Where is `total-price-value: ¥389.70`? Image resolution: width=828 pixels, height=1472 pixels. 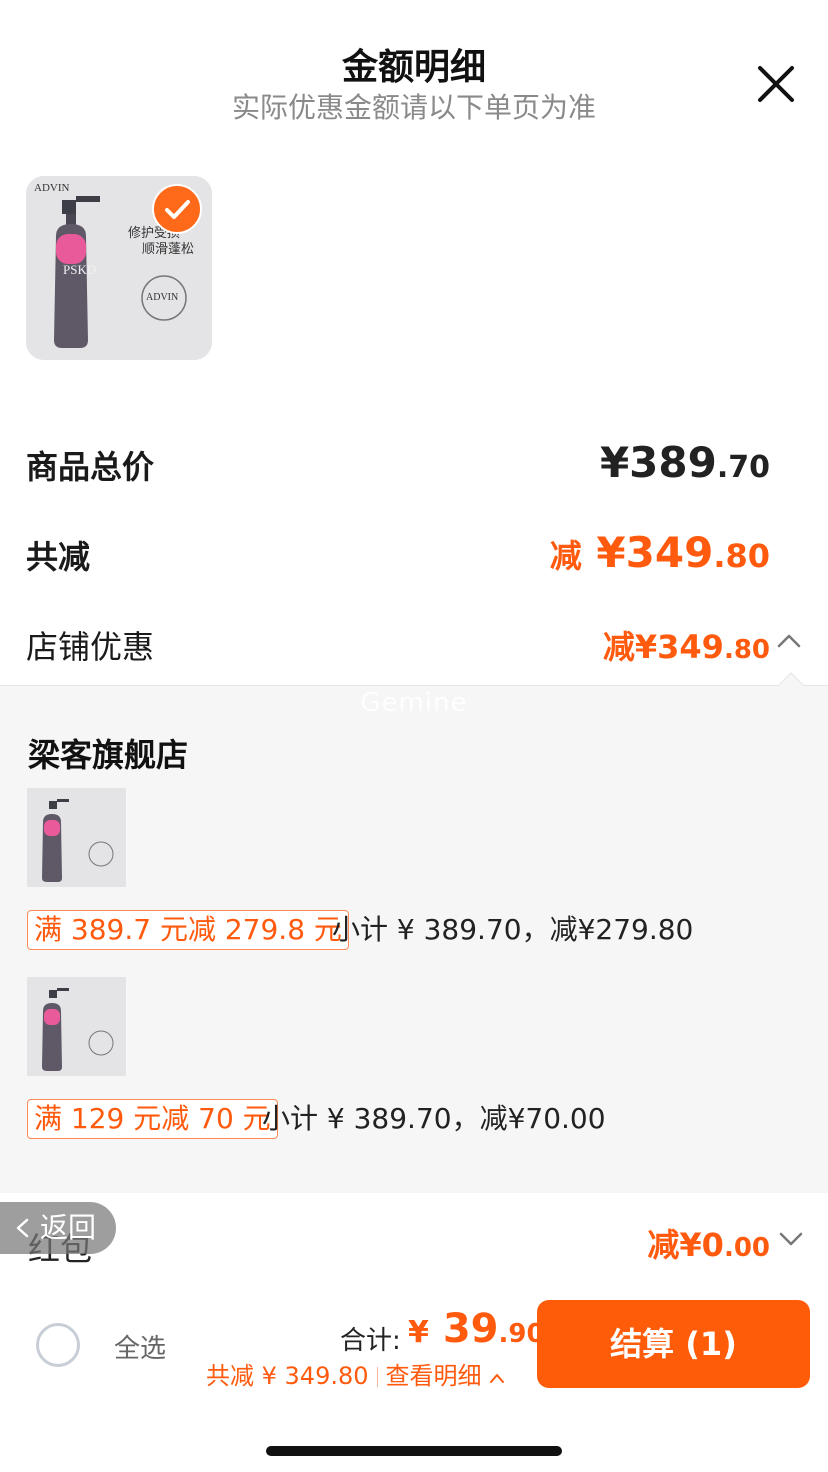 total-price-value: ¥389.70 is located at coordinates (685, 462).